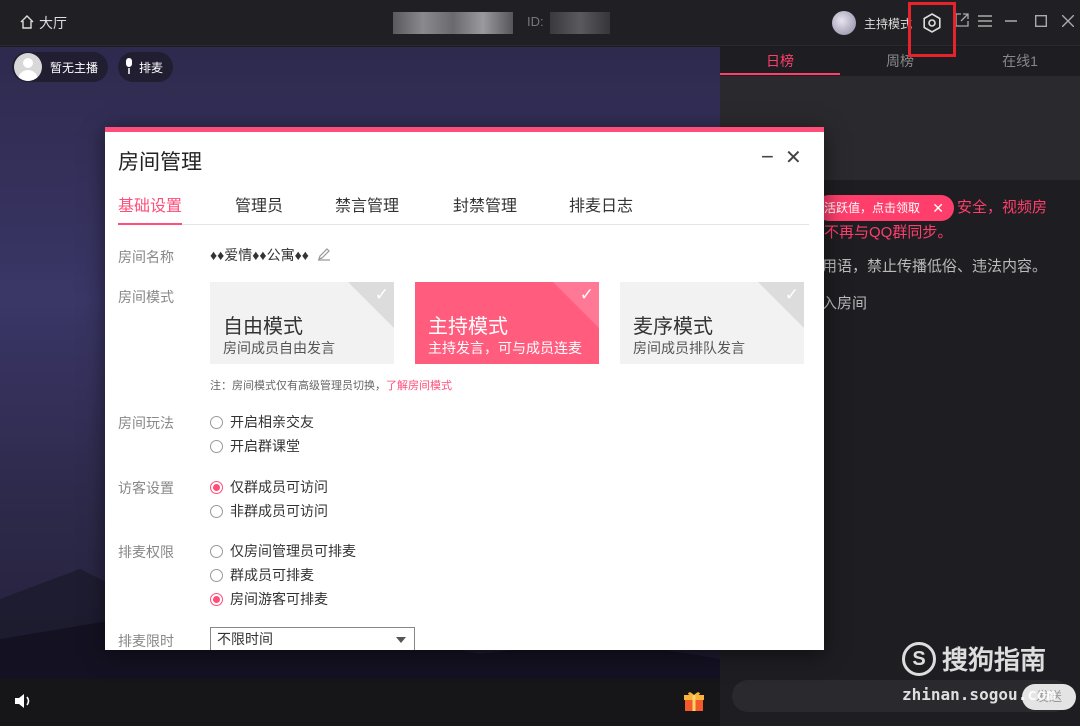 This screenshot has height=726, width=1080. What do you see at coordinates (453, 23) in the screenshot?
I see `room-name-blurred` at bounding box center [453, 23].